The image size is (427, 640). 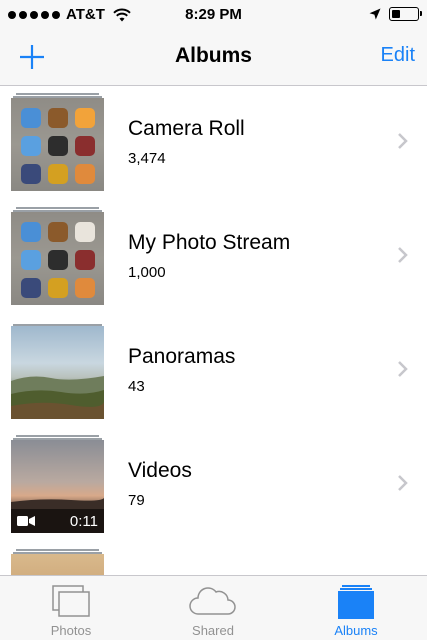 I want to click on video-camera-icon, so click(x=26, y=521).